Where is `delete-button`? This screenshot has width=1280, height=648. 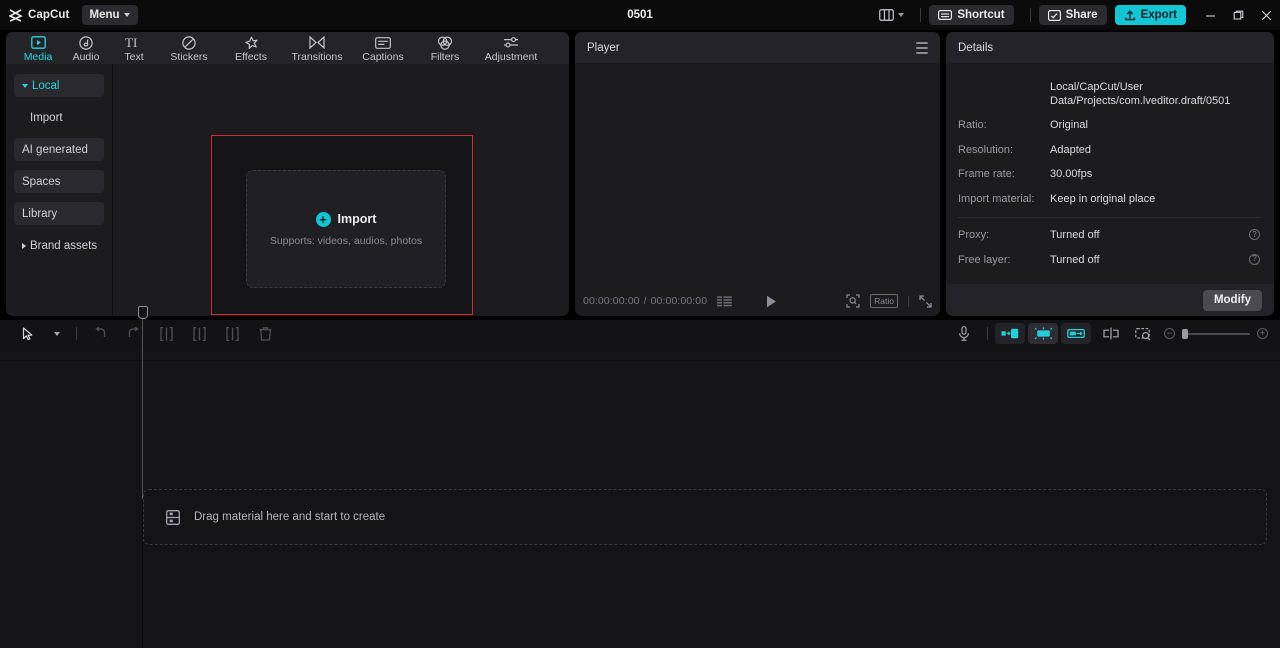
delete-button is located at coordinates (265, 334).